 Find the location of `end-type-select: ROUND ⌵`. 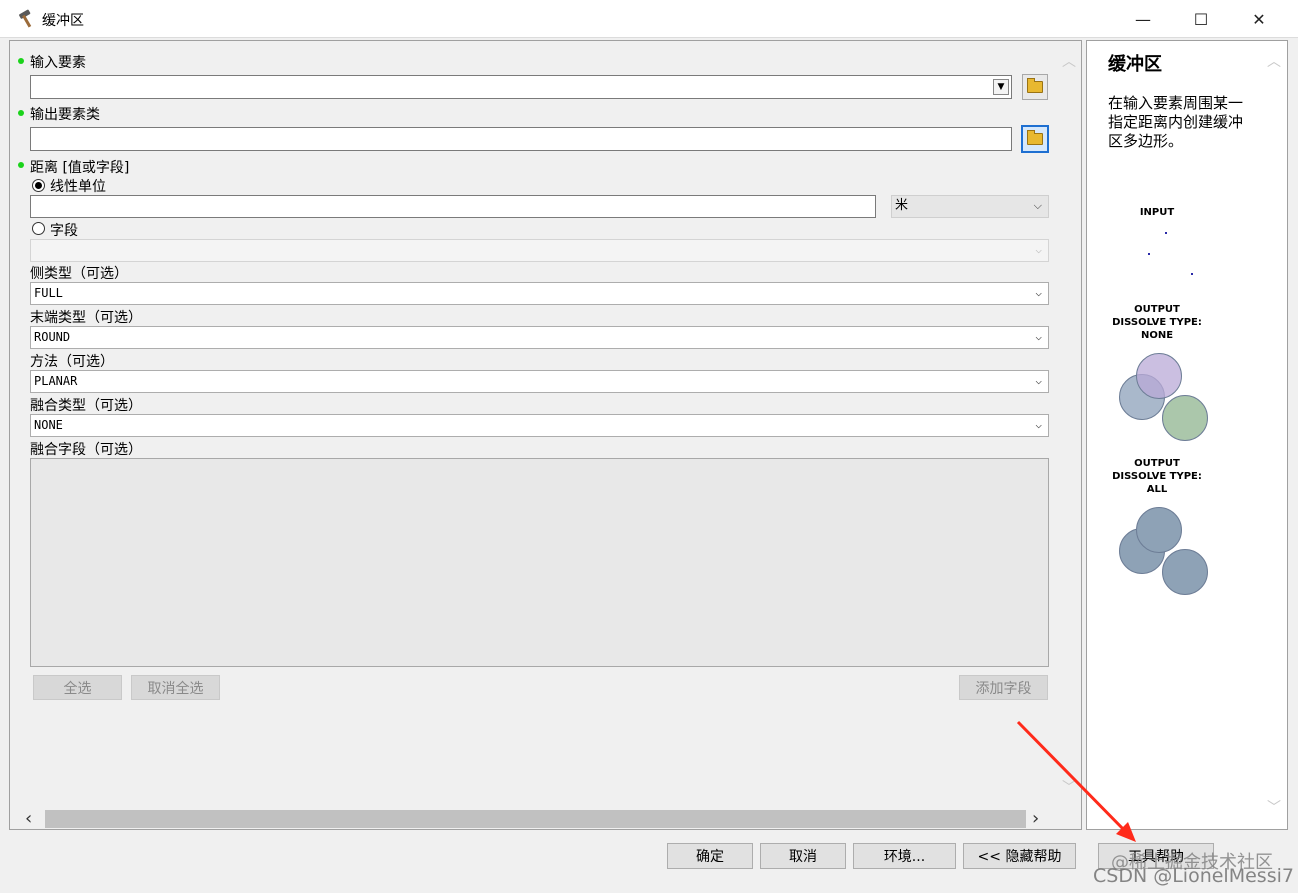

end-type-select: ROUND ⌵ is located at coordinates (539, 337).